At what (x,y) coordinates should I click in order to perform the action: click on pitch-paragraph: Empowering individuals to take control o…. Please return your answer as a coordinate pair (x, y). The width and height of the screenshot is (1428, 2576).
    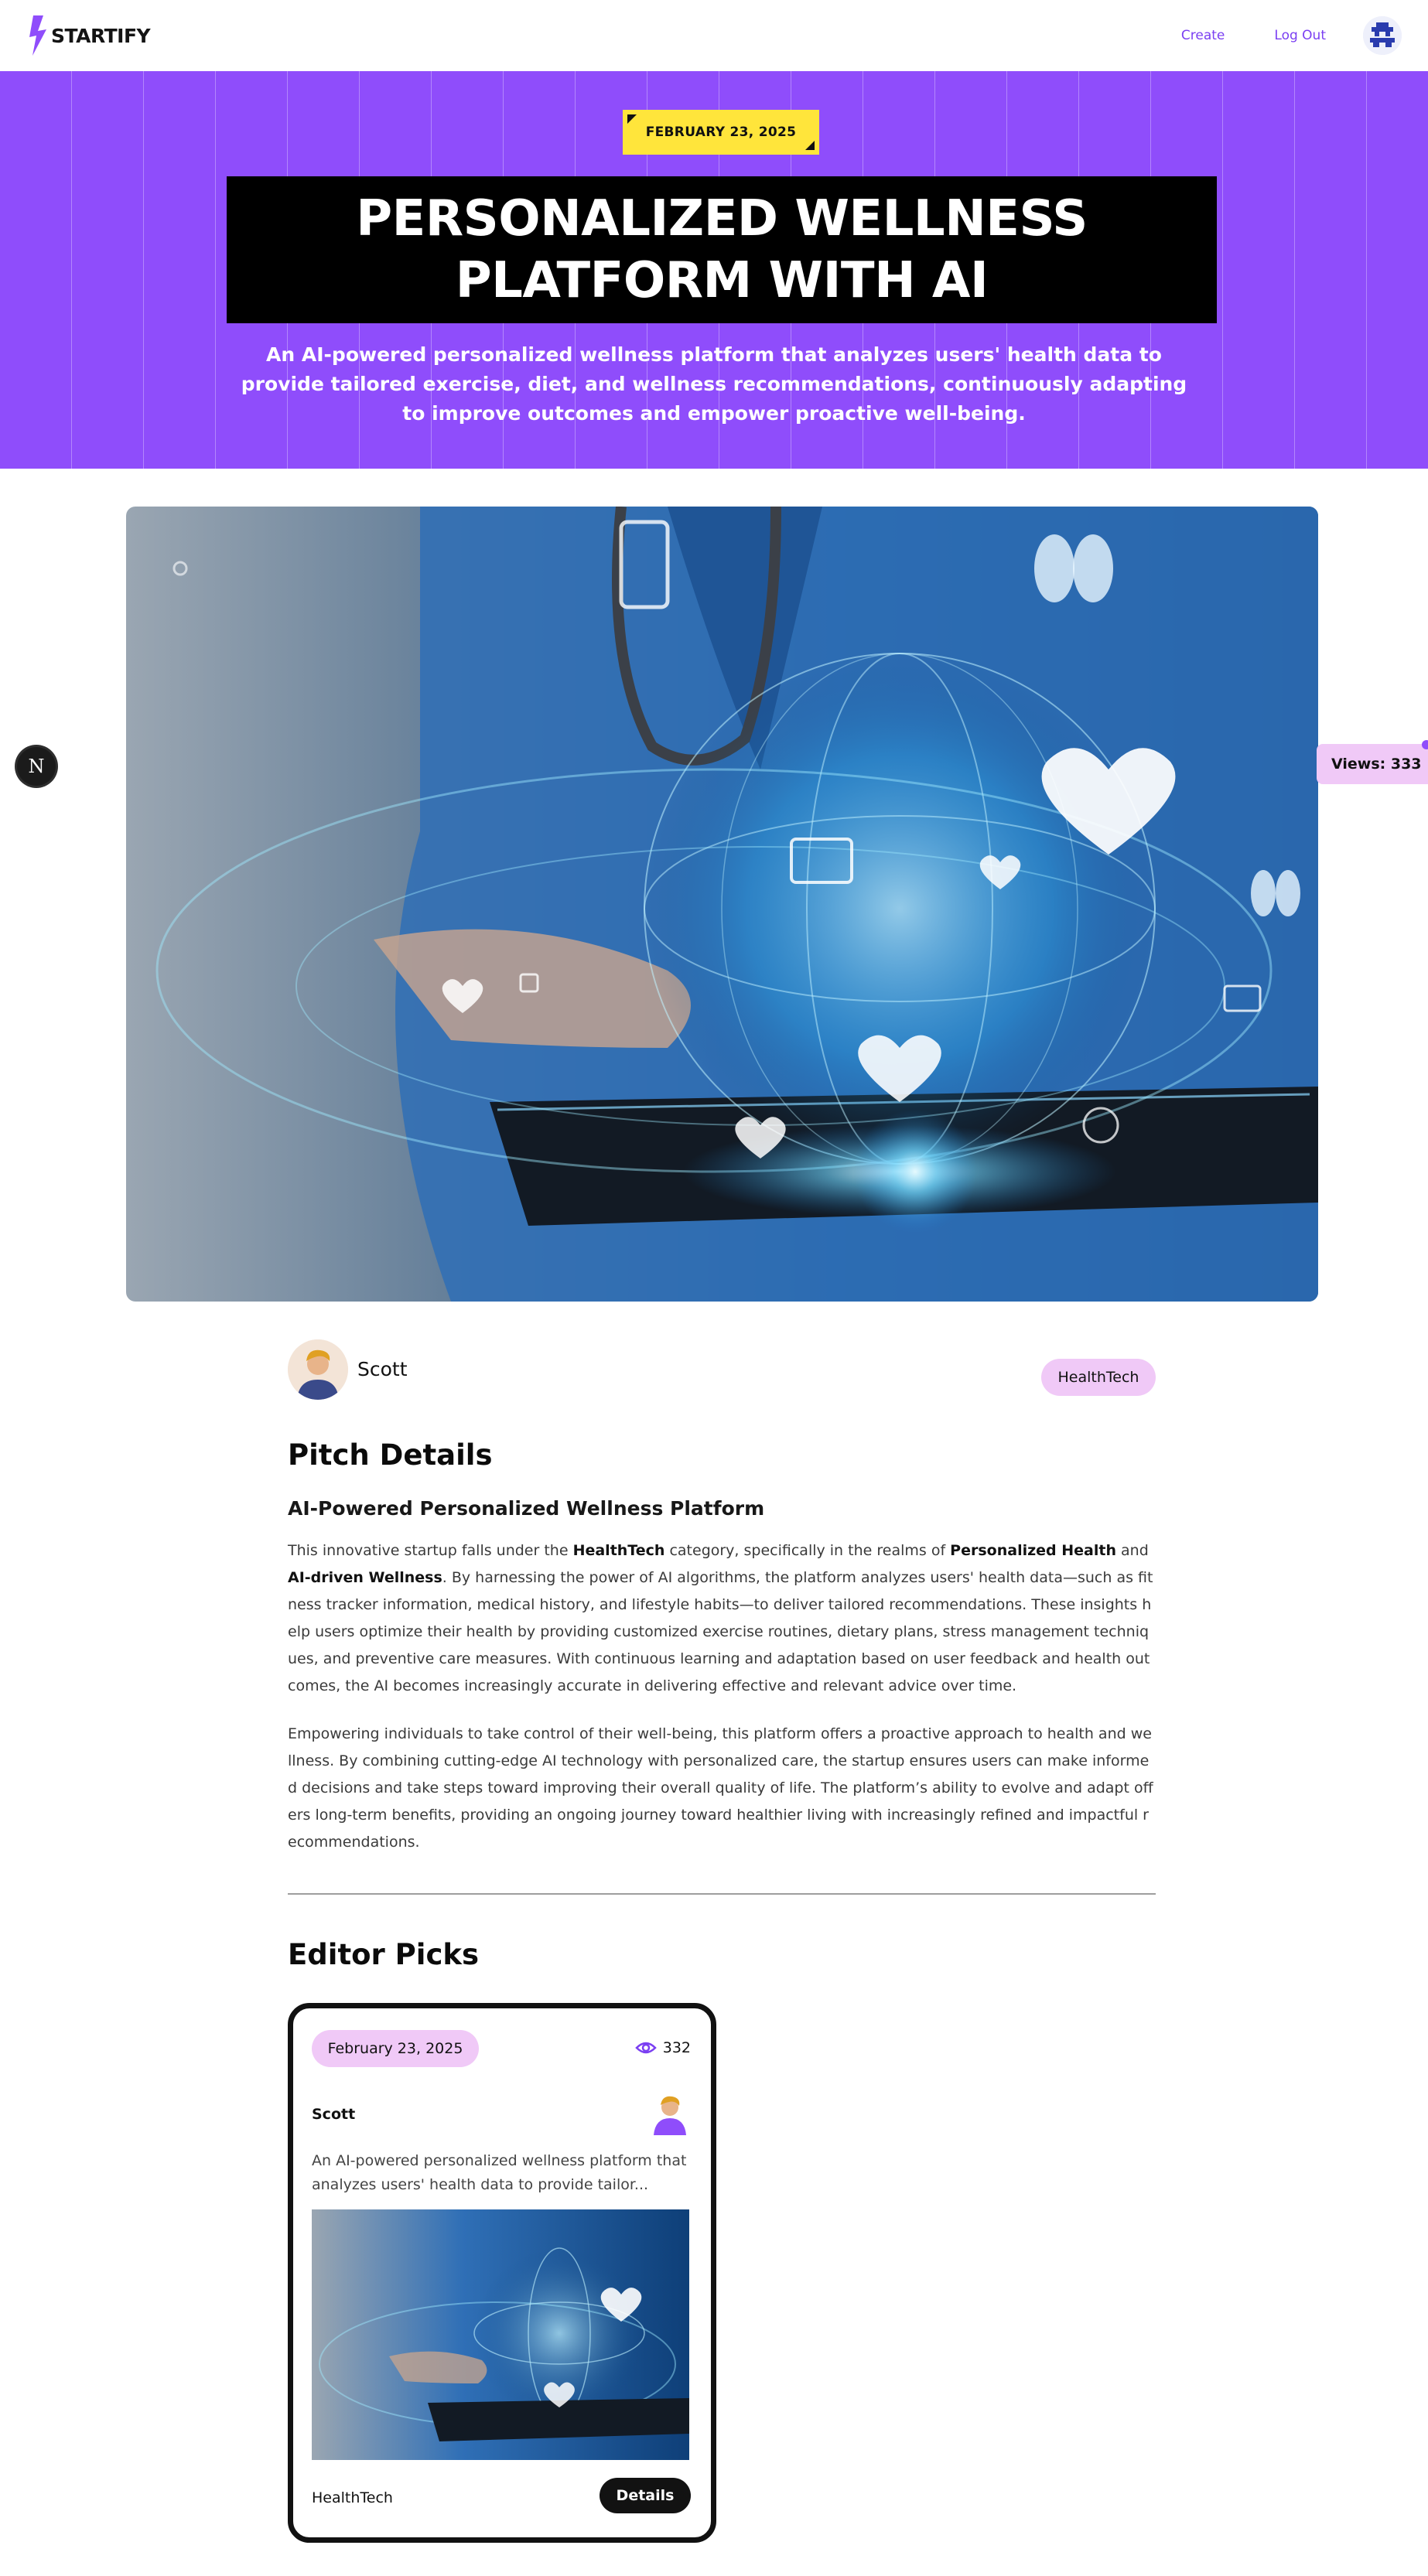
    Looking at the image, I should click on (720, 1788).